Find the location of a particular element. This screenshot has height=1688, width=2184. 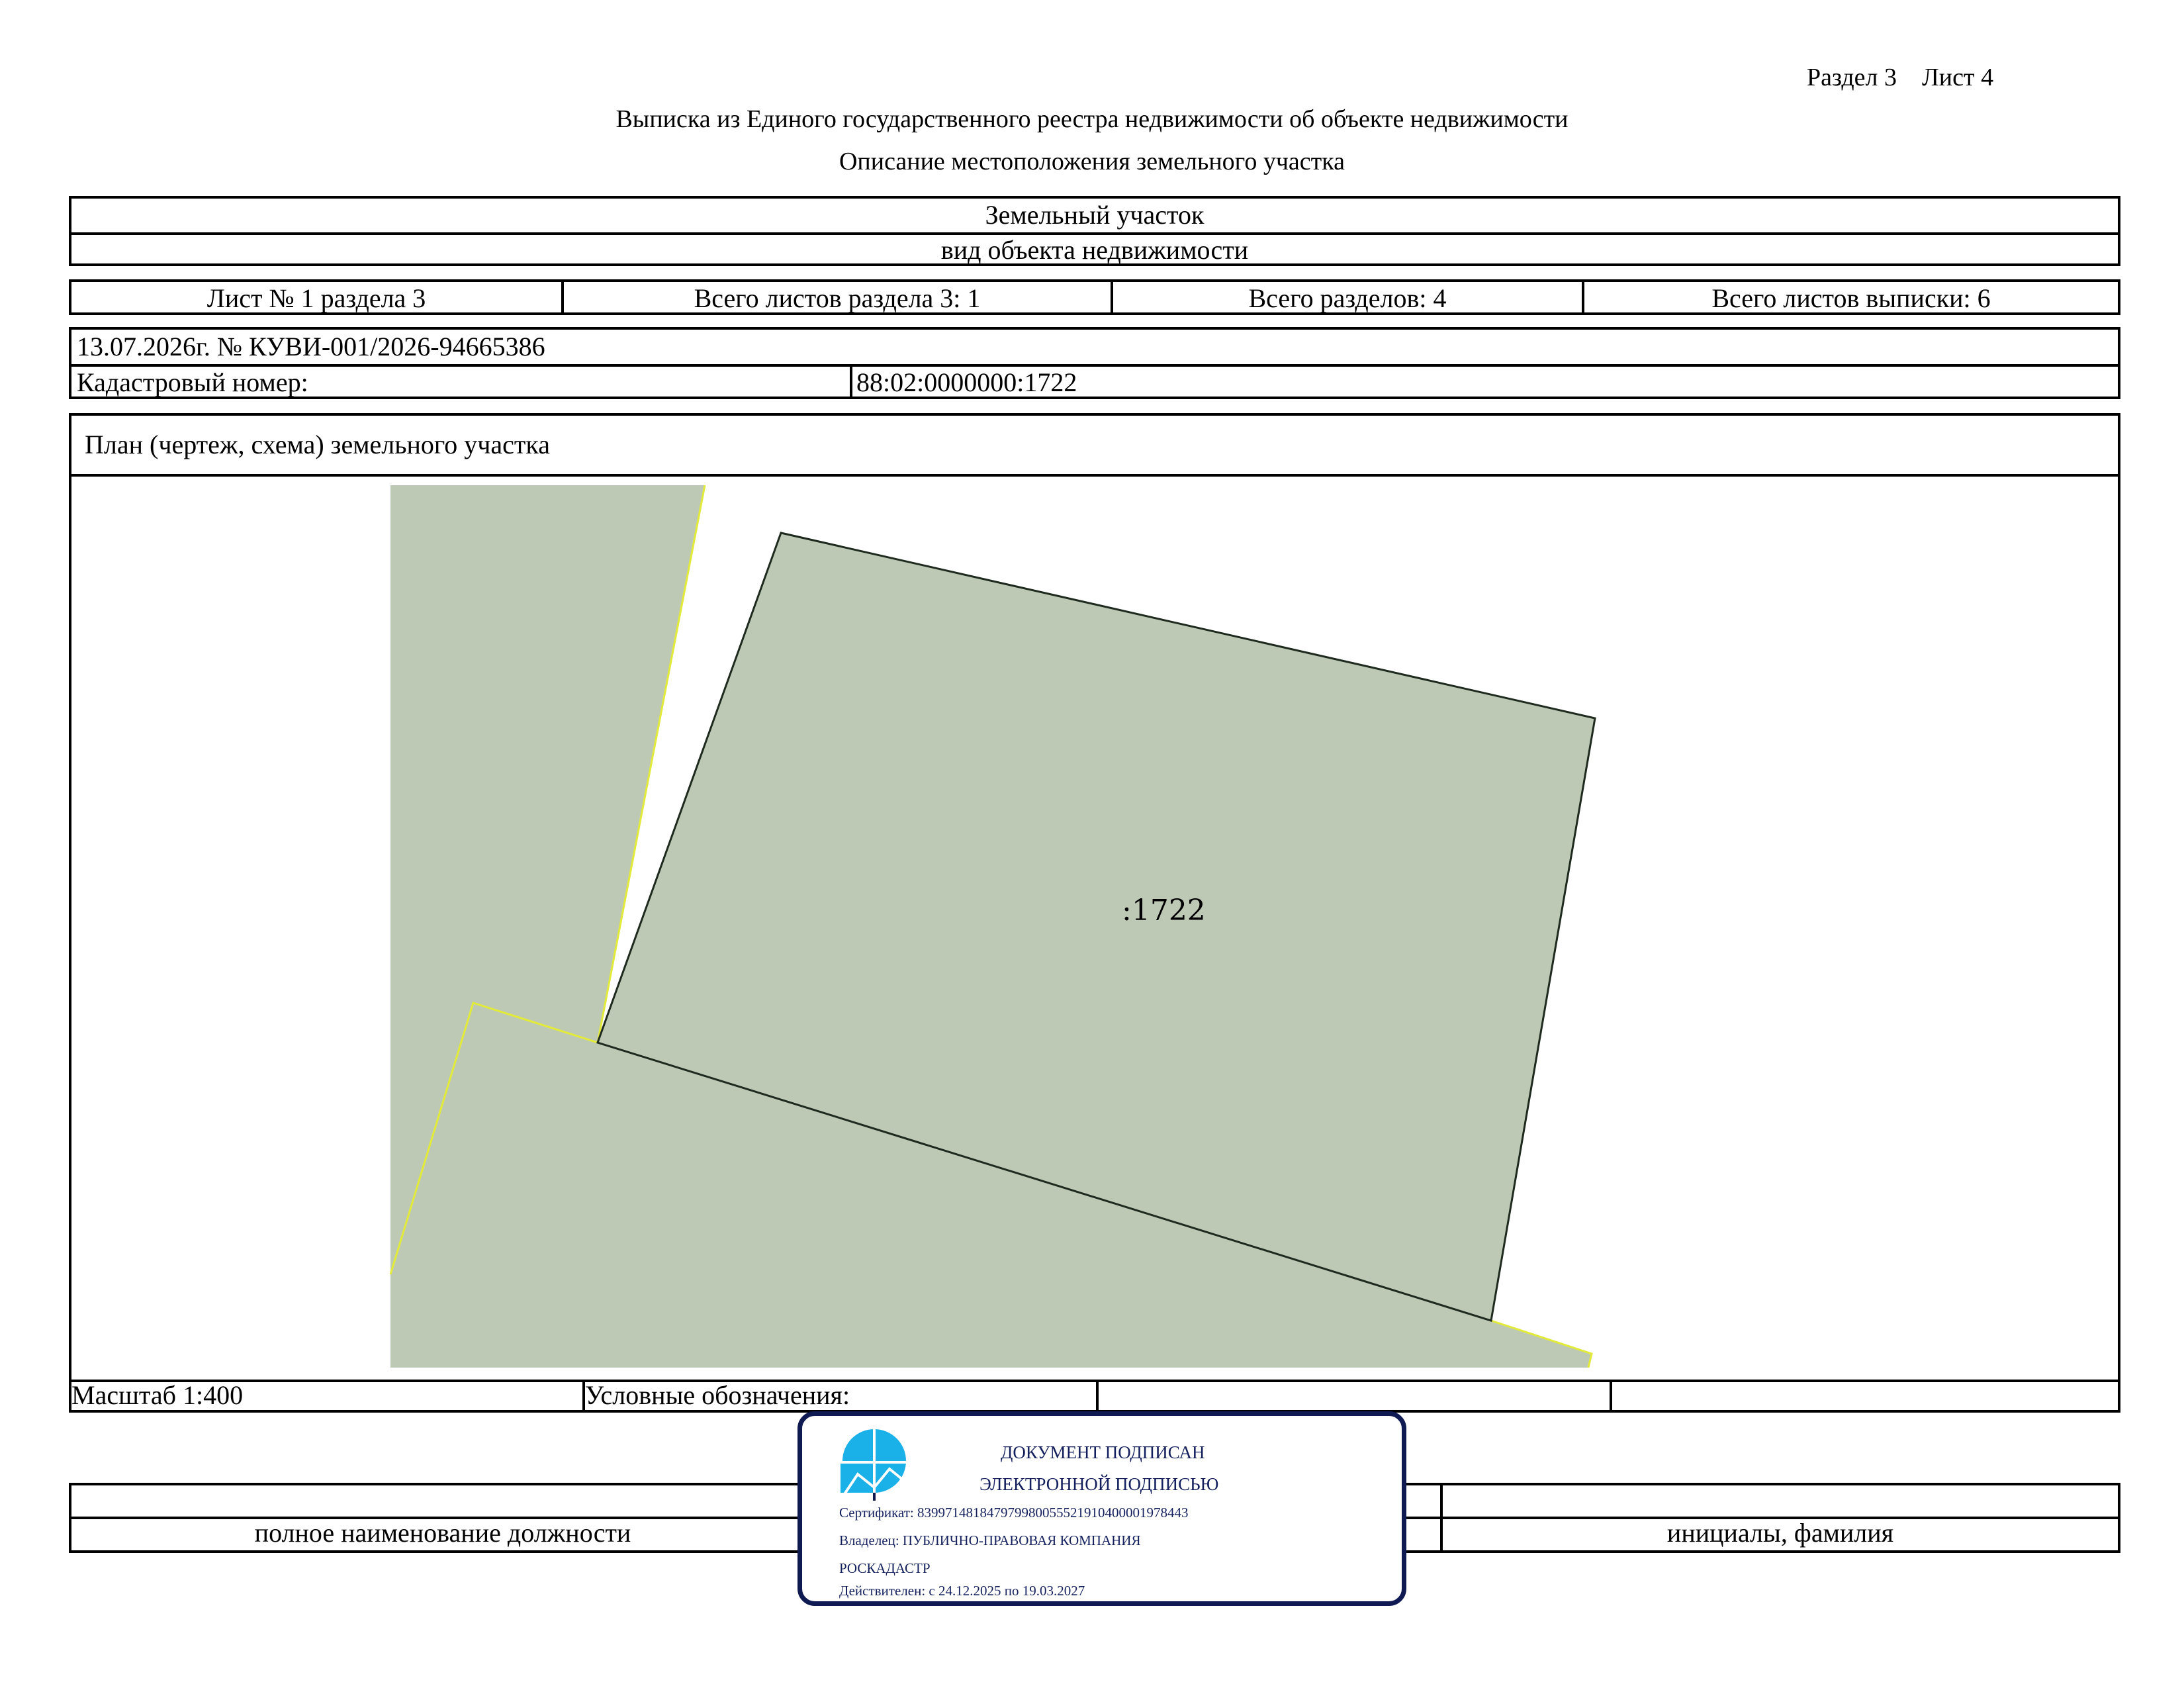

legend-label: Условные обозначения: is located at coordinates (839, 1396).